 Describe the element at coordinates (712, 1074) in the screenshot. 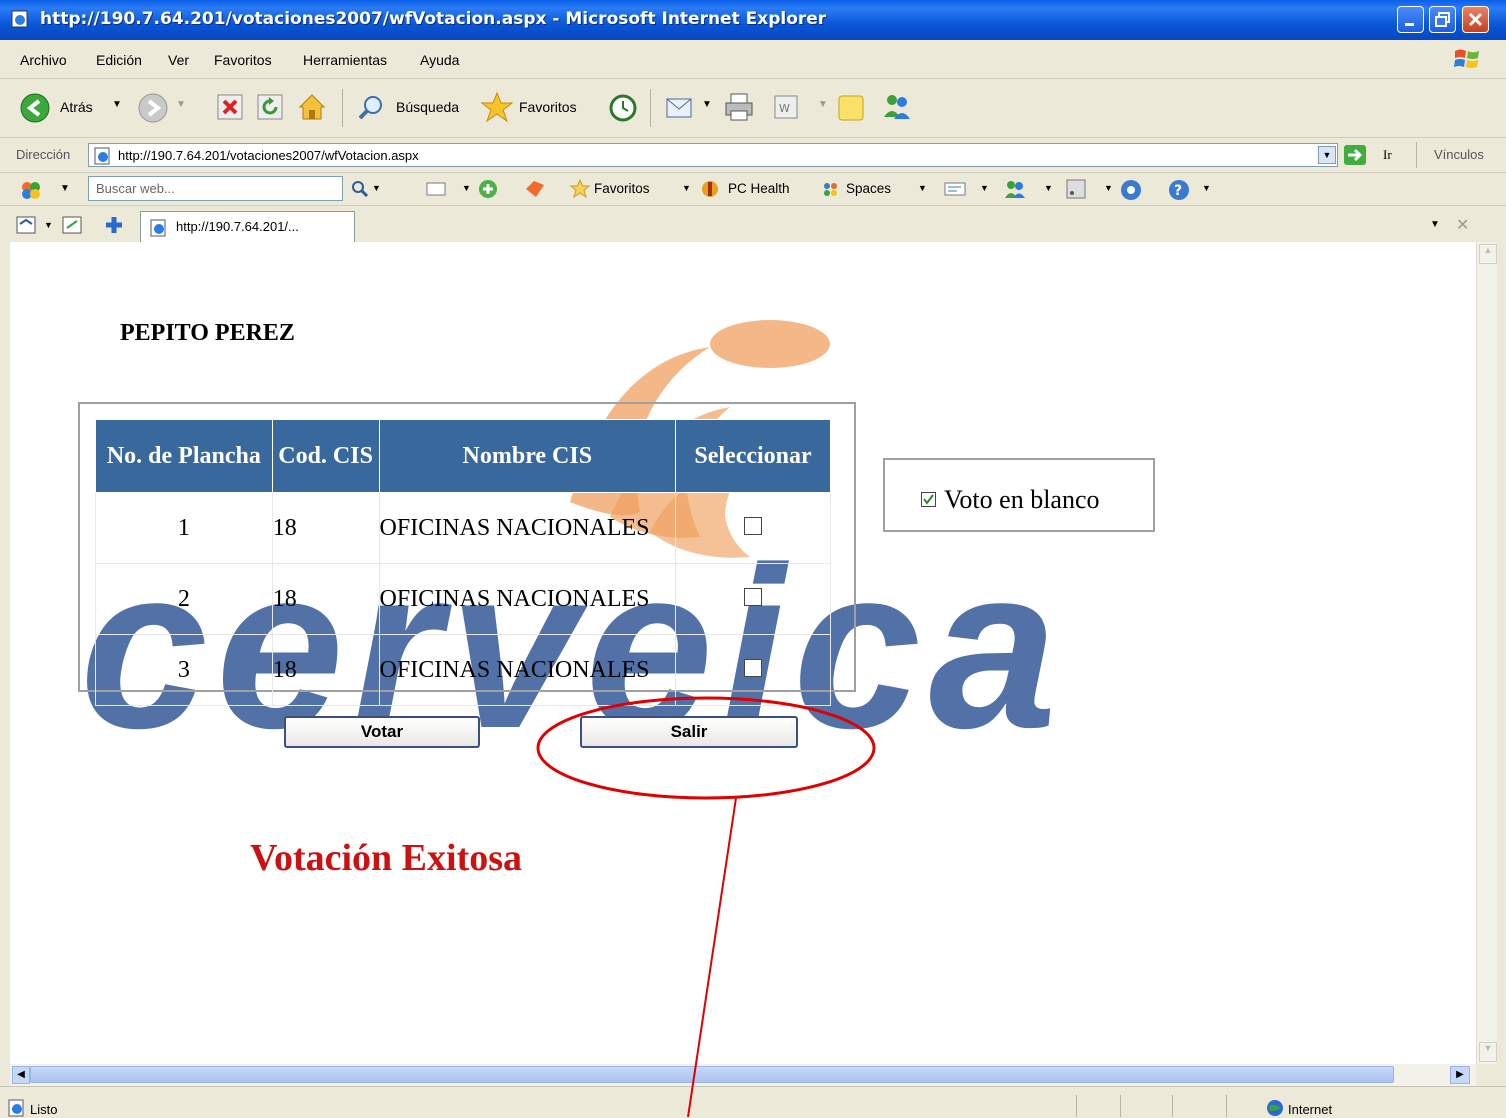

I see `scroll-thumb` at that location.